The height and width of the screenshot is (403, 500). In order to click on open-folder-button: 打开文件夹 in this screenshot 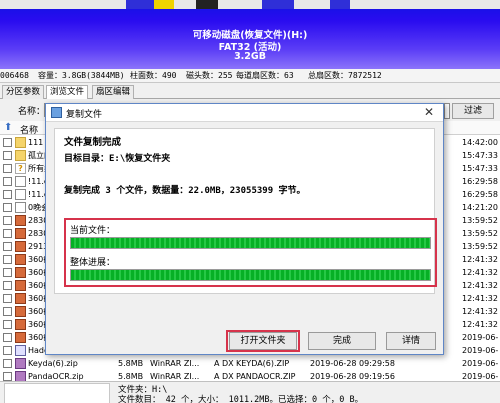, I will do `click(263, 341)`.